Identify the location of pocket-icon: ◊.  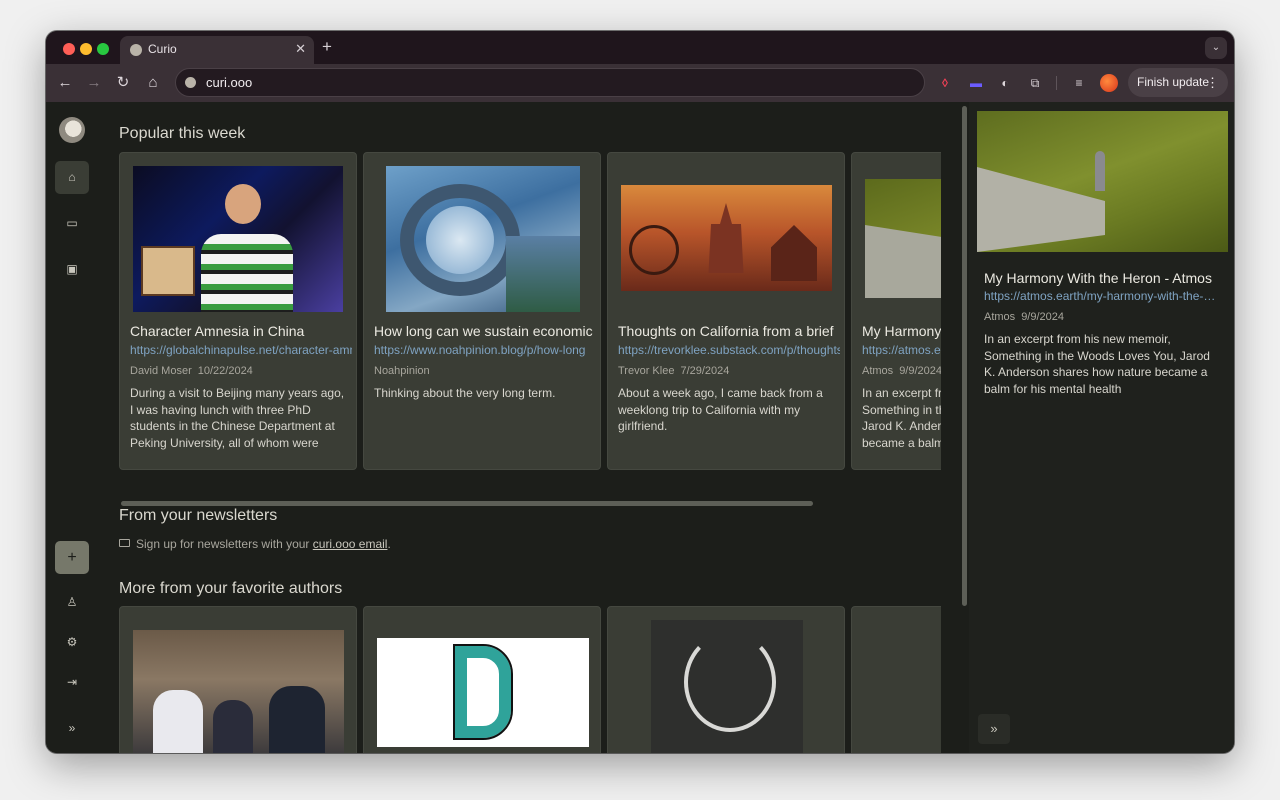
(945, 83).